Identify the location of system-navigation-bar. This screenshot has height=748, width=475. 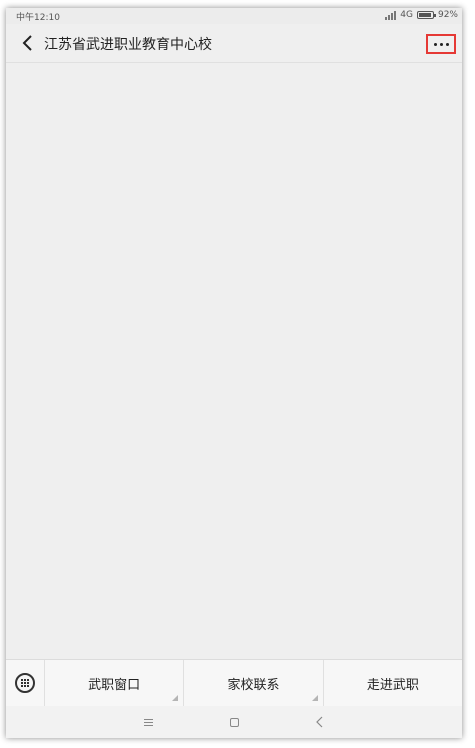
(234, 722).